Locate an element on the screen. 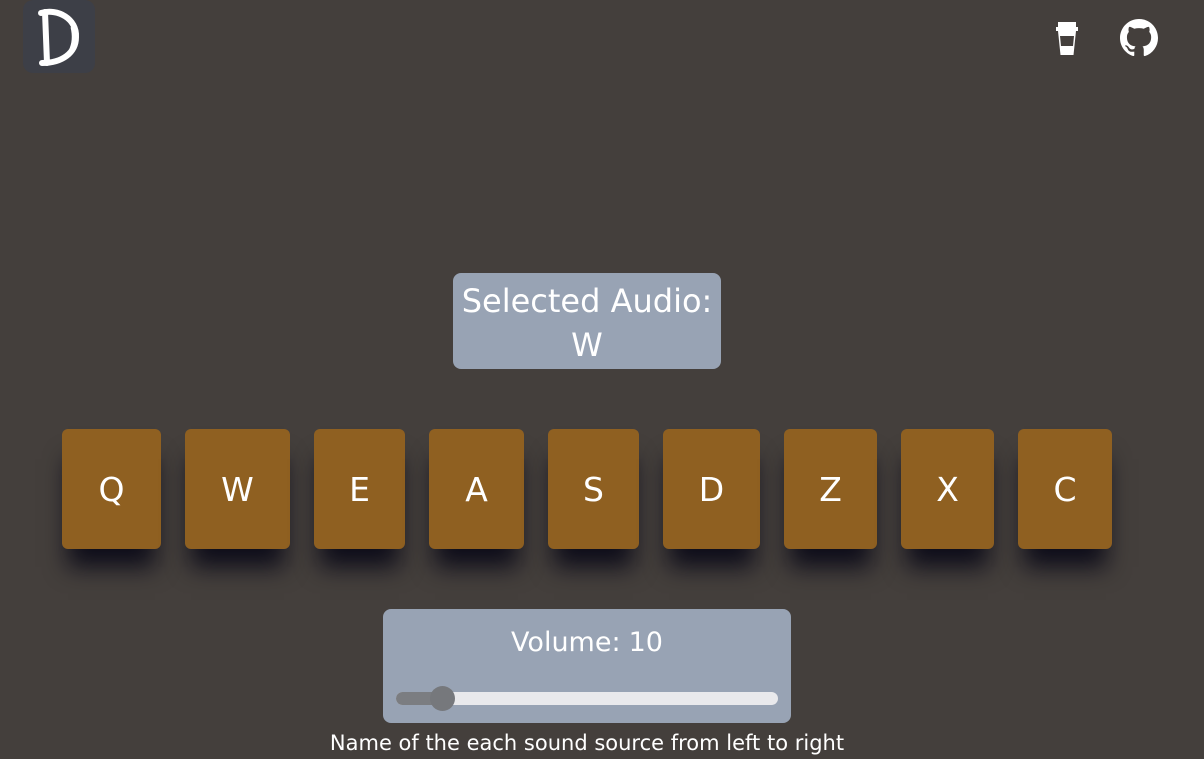 This screenshot has width=1204, height=759. brush-letter-d-logo-icon is located at coordinates (58, 37).